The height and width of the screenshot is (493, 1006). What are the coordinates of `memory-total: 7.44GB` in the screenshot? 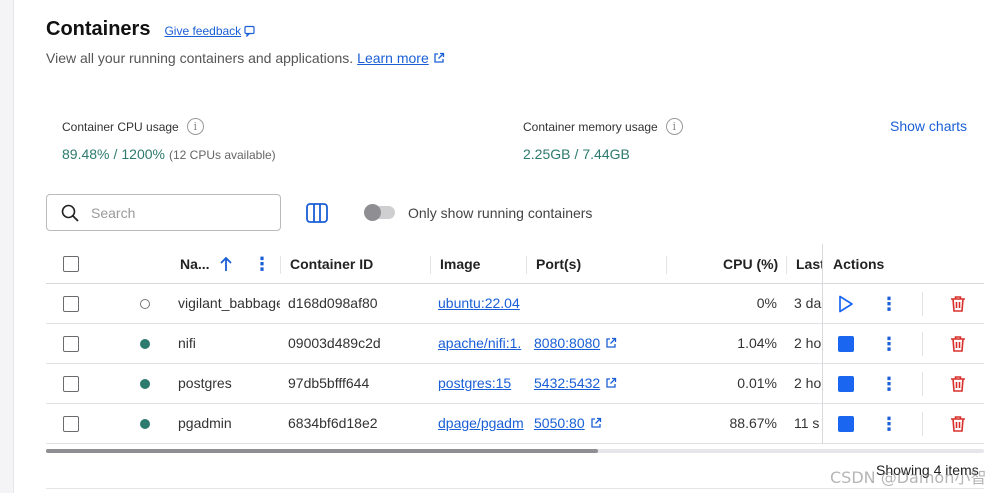 It's located at (606, 154).